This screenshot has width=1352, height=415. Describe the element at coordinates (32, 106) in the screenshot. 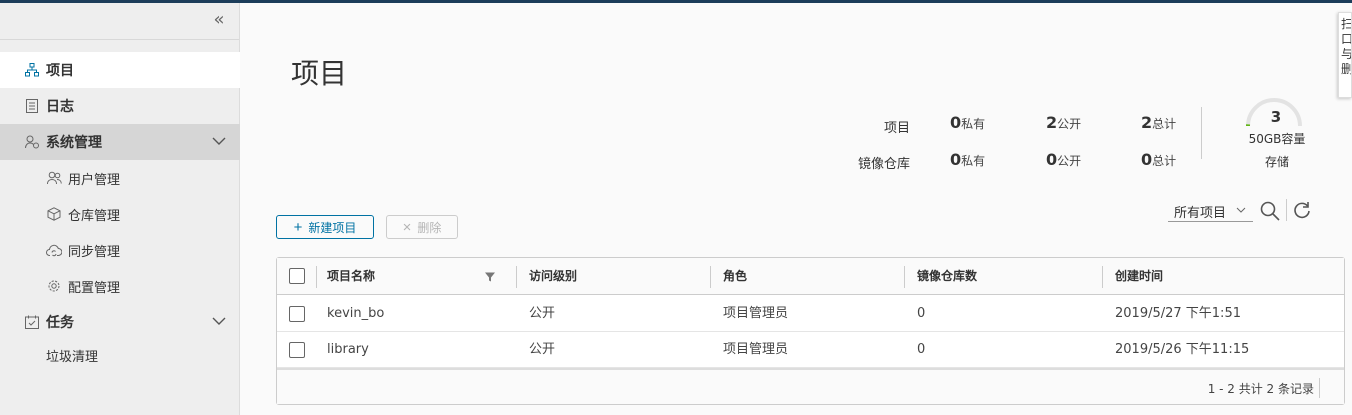

I see `log-icon` at that location.